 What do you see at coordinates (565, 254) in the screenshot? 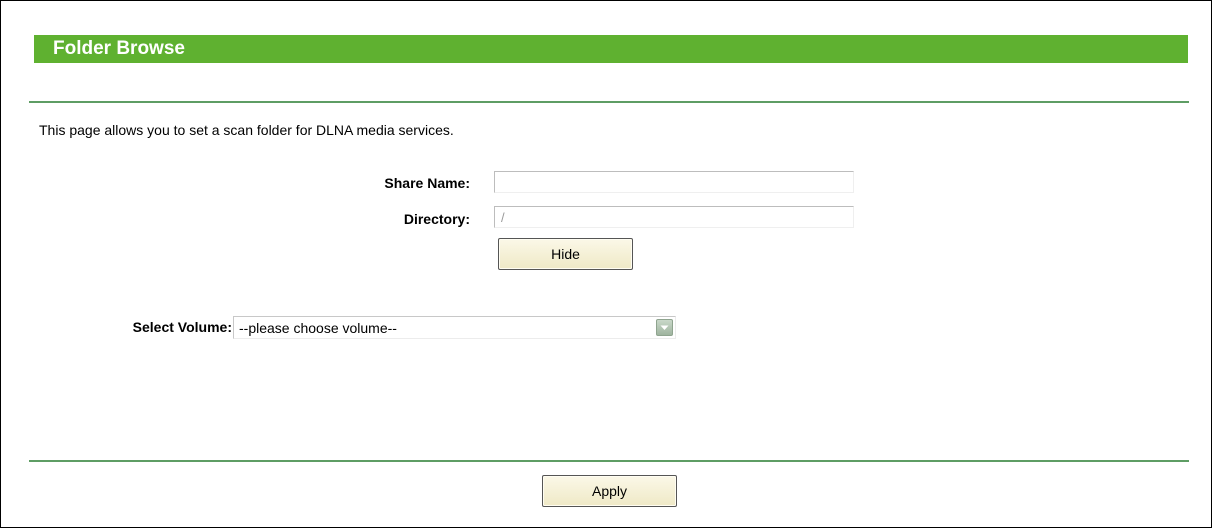
I see `hide-button: Hide` at bounding box center [565, 254].